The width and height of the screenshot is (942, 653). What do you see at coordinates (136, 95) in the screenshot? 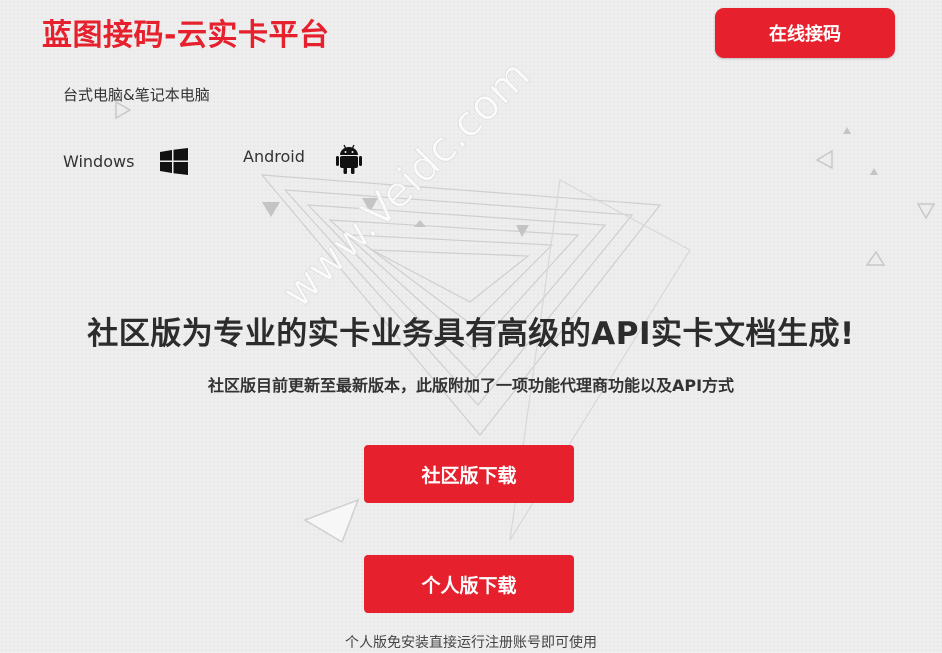
I see `platform-title: 台式电脑&笔记本电脑` at bounding box center [136, 95].